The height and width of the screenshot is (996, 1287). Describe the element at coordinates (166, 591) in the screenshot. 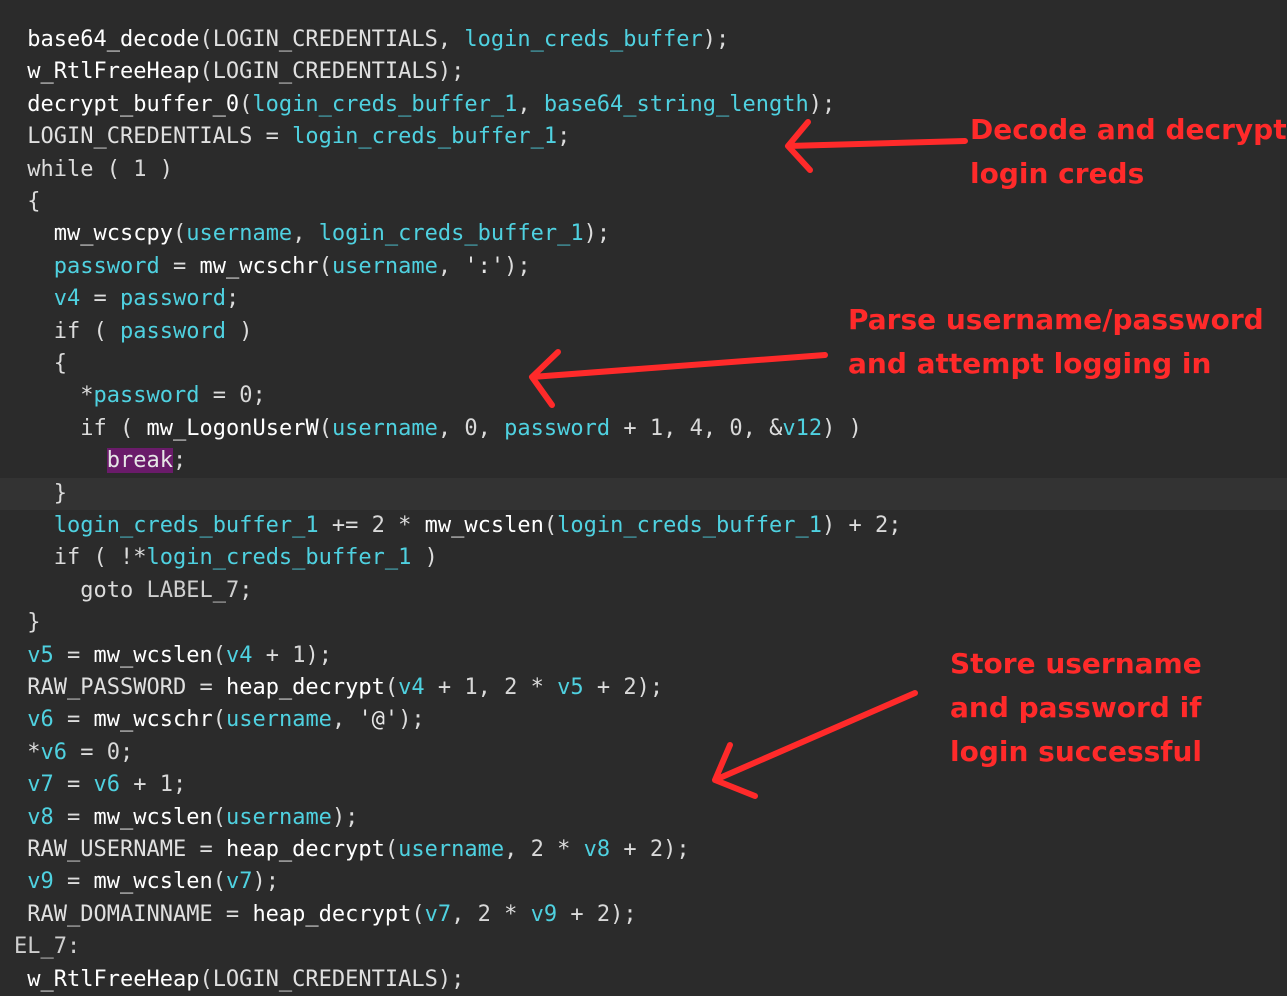

I see `code-text: goto LABEL_7;` at that location.